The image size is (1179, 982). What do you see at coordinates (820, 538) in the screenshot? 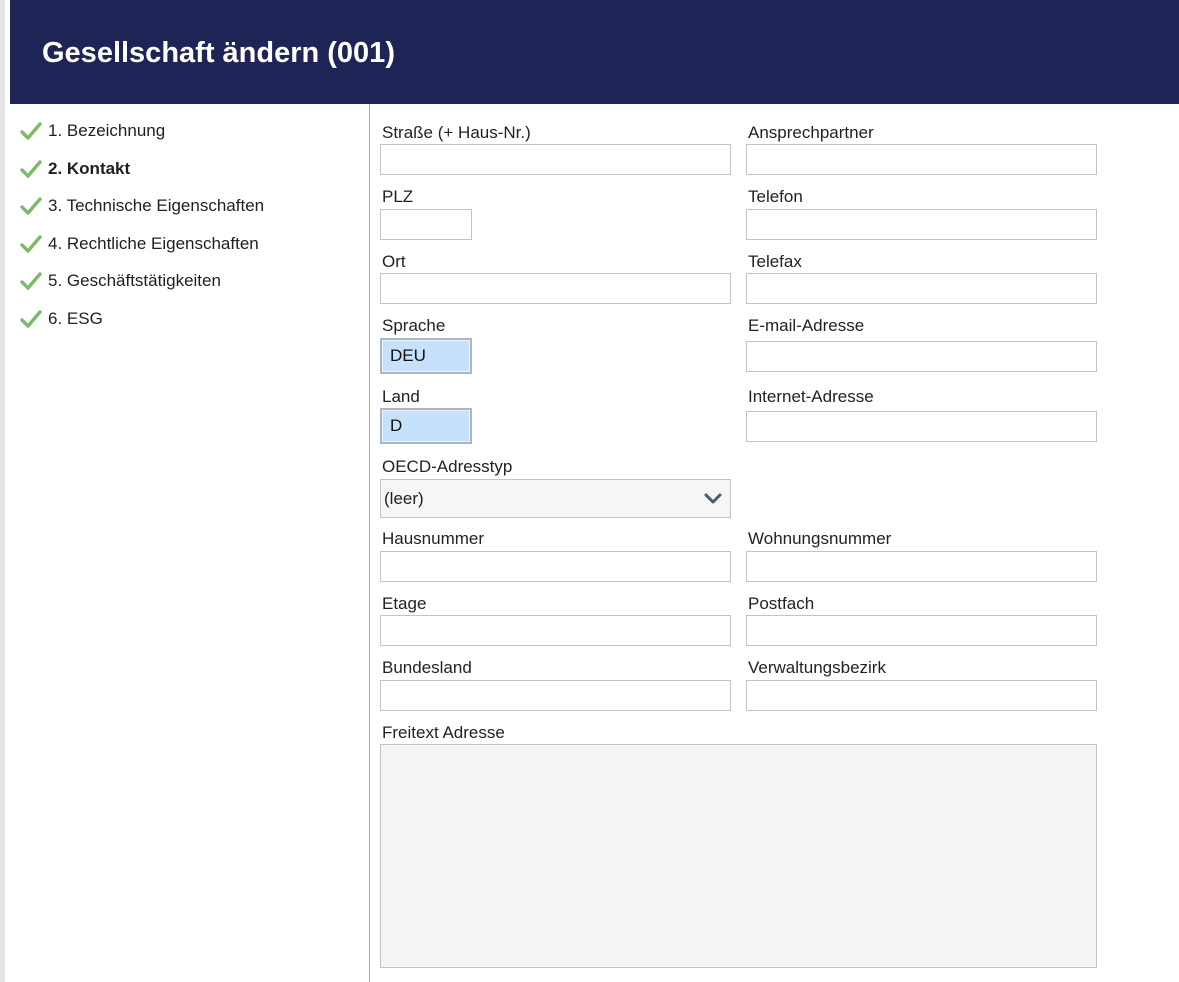
I see `wohnungsnummer-label: Wohnungsnummer` at bounding box center [820, 538].